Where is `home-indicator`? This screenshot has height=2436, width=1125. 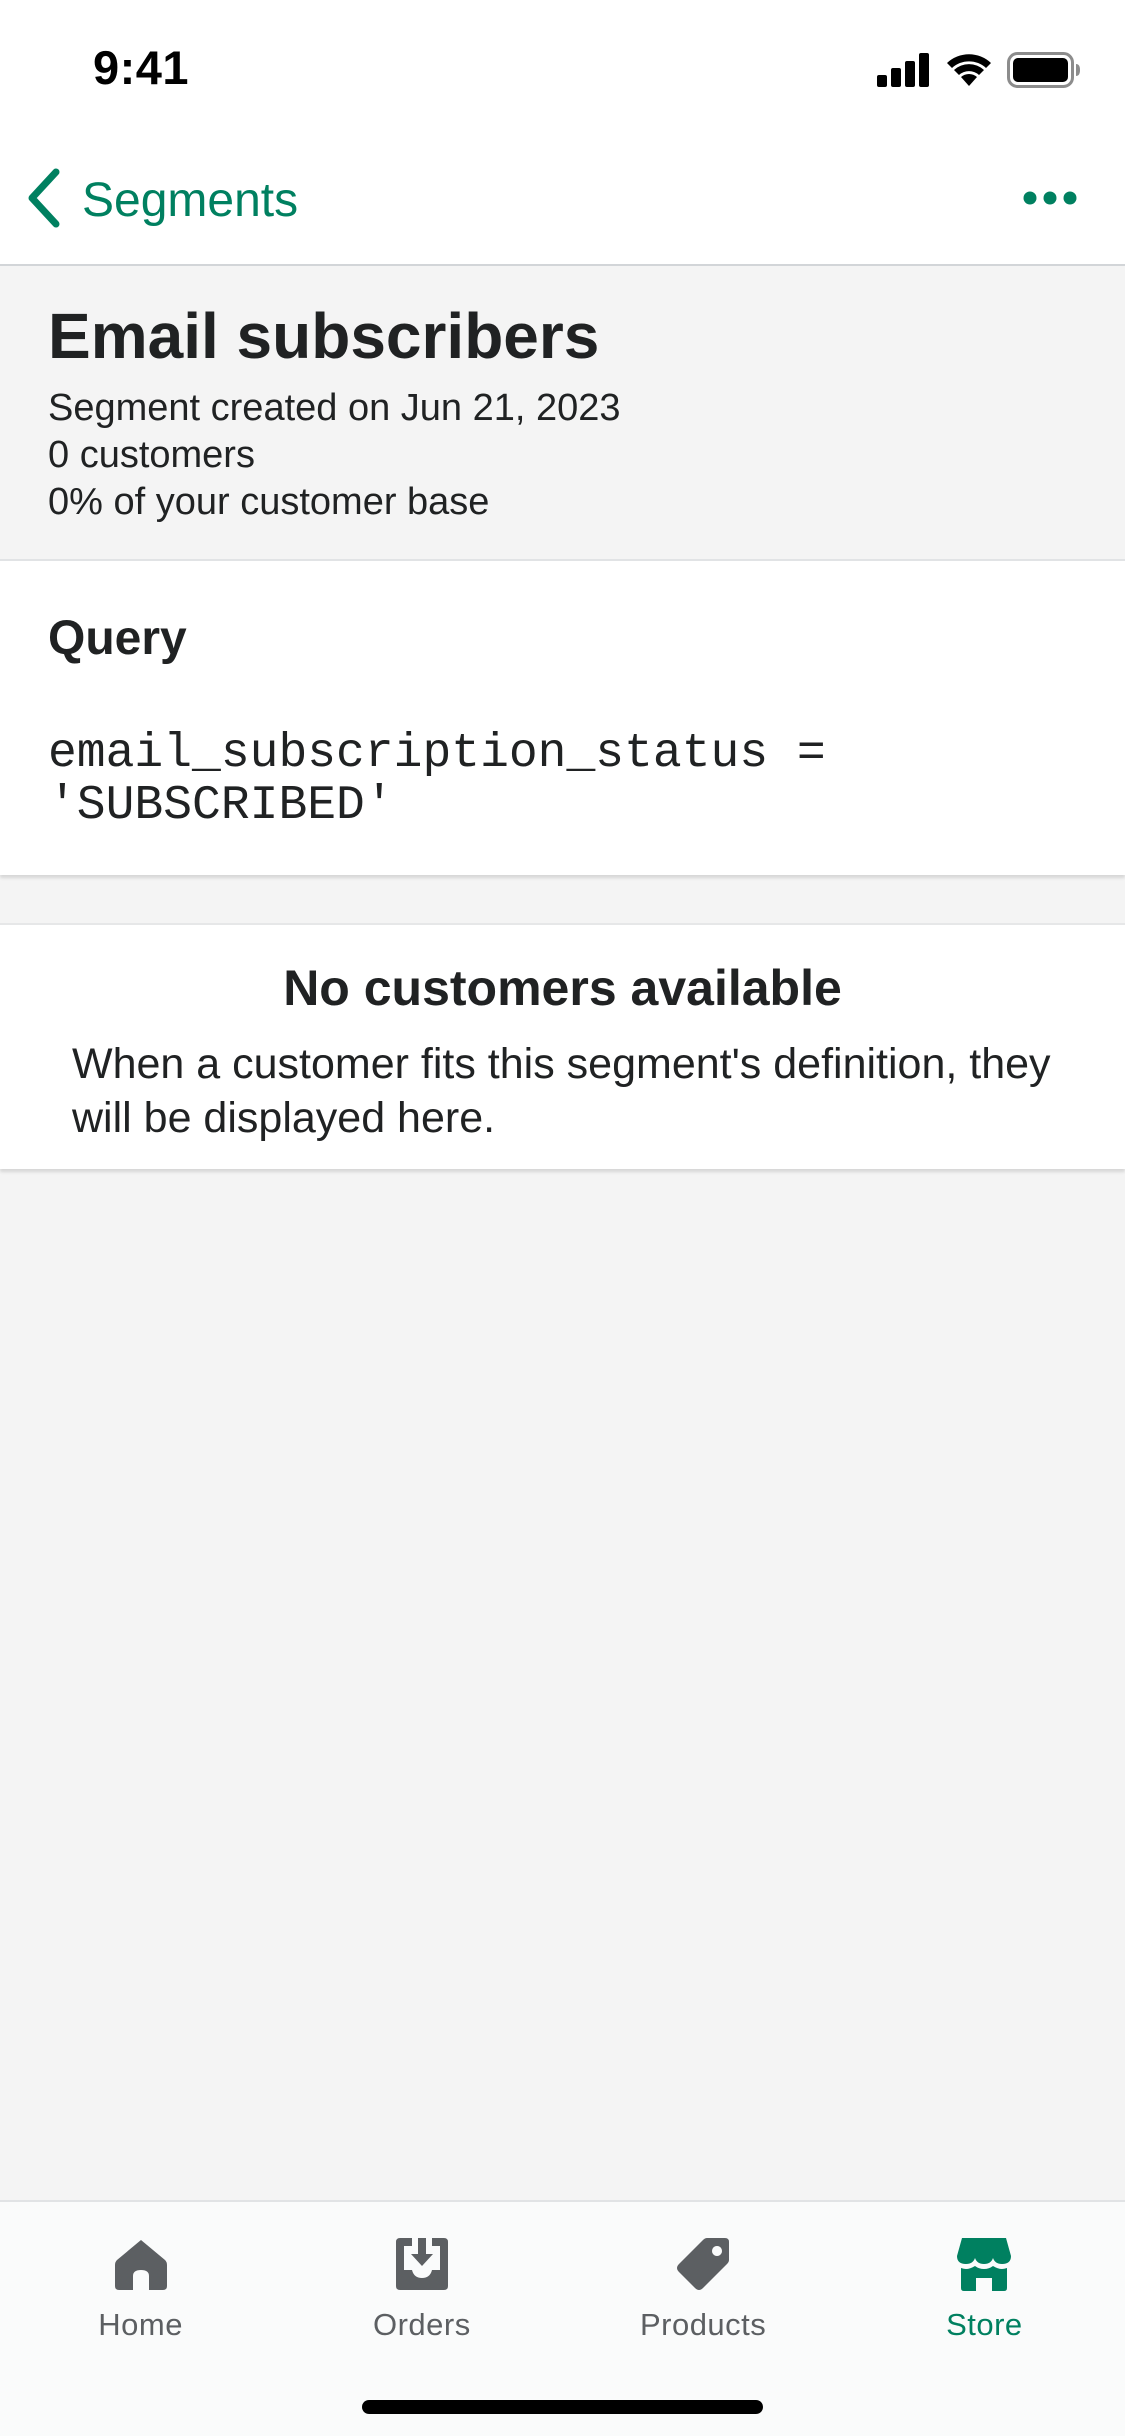
home-indicator is located at coordinates (562, 2407).